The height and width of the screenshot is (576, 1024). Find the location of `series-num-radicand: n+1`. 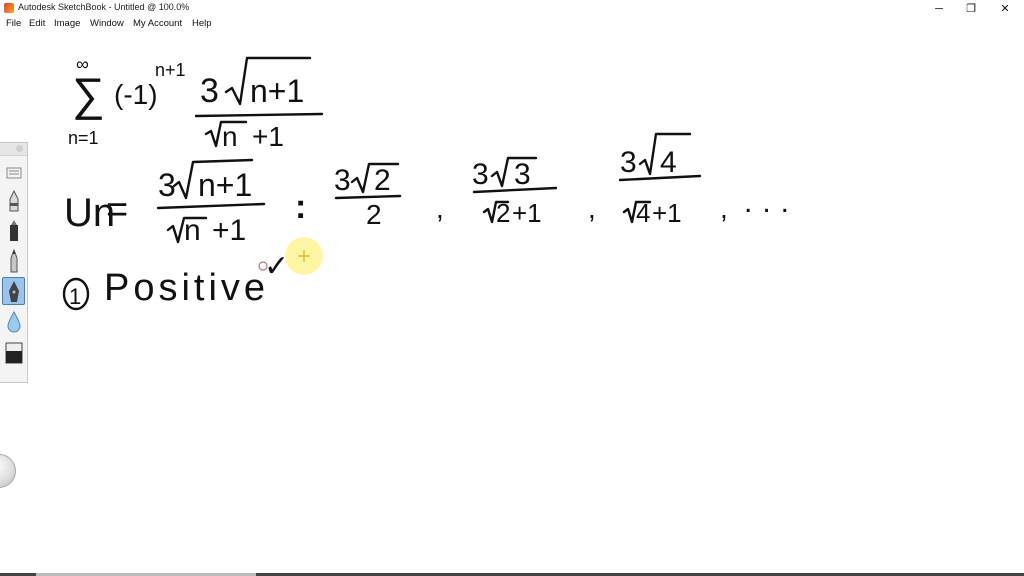

series-num-radicand: n+1 is located at coordinates (277, 91).